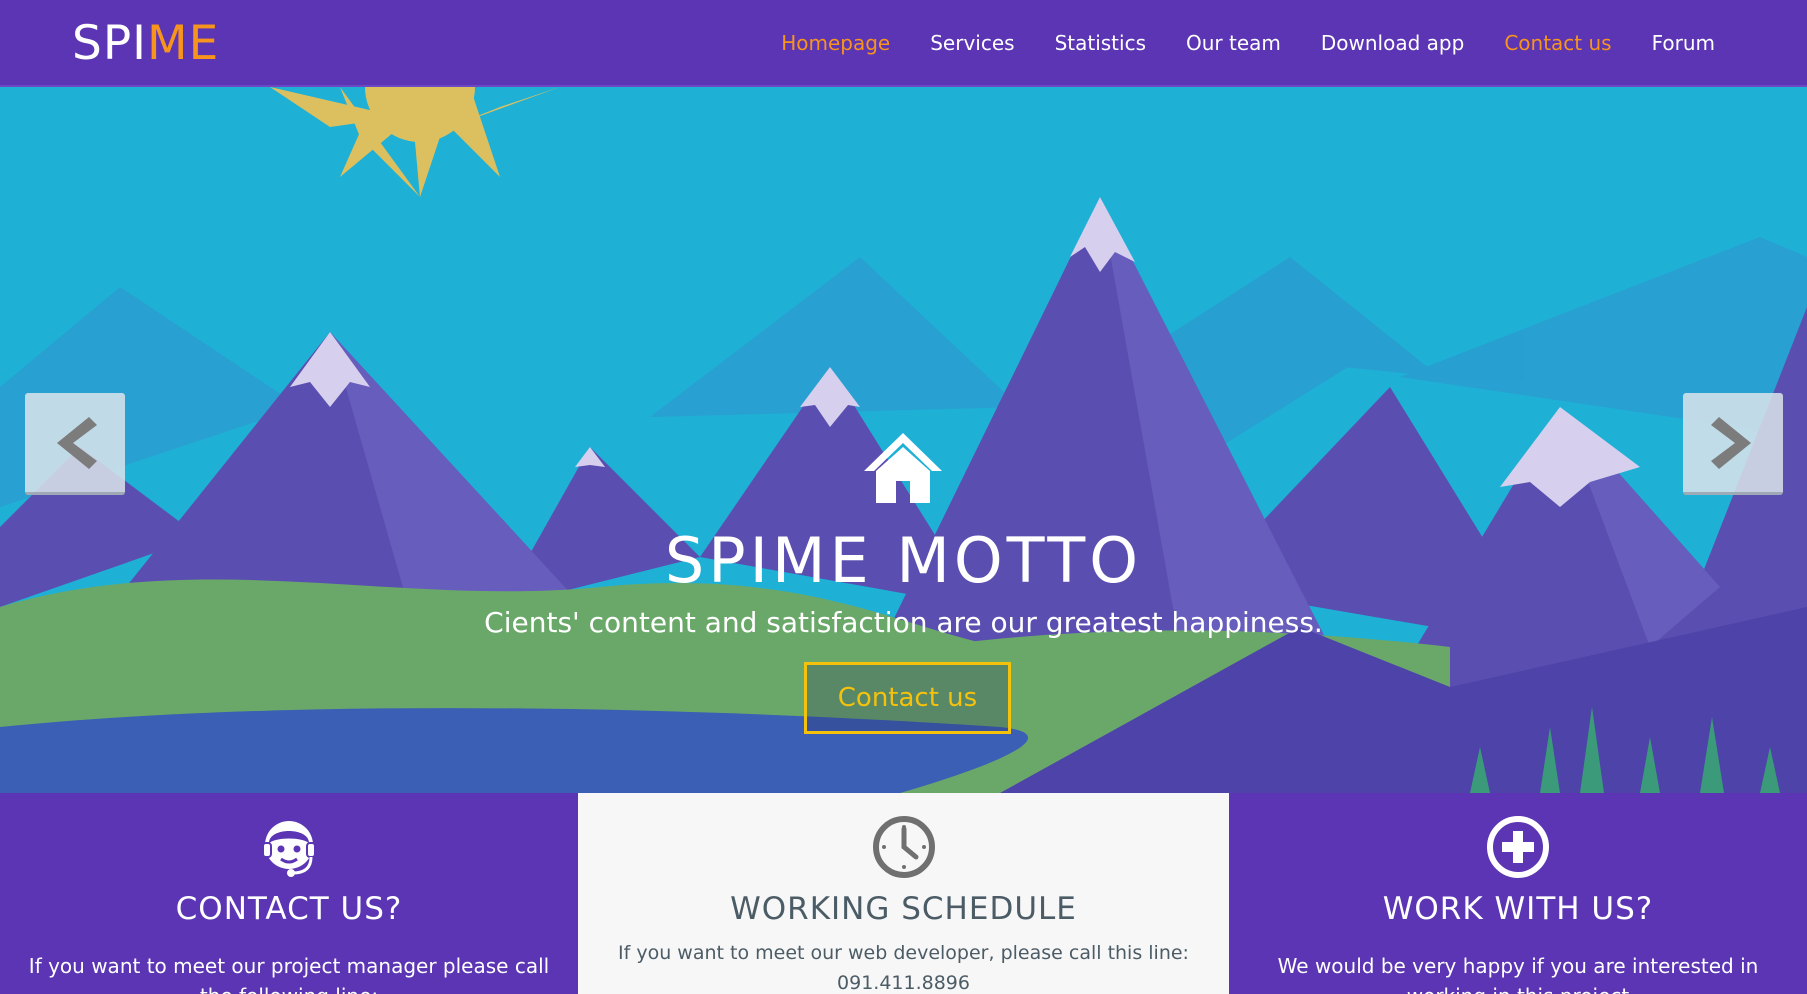 Image resolution: width=1807 pixels, height=994 pixels. I want to click on nav-contact-us: Contact us, so click(1557, 43).